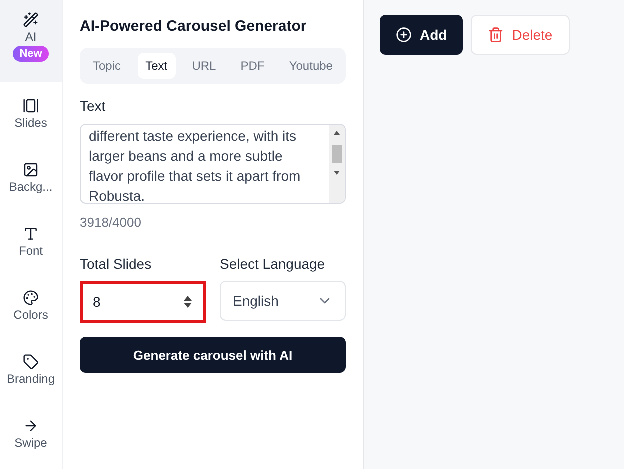 Image resolution: width=624 pixels, height=469 pixels. What do you see at coordinates (31, 170) in the screenshot?
I see `image-icon` at bounding box center [31, 170].